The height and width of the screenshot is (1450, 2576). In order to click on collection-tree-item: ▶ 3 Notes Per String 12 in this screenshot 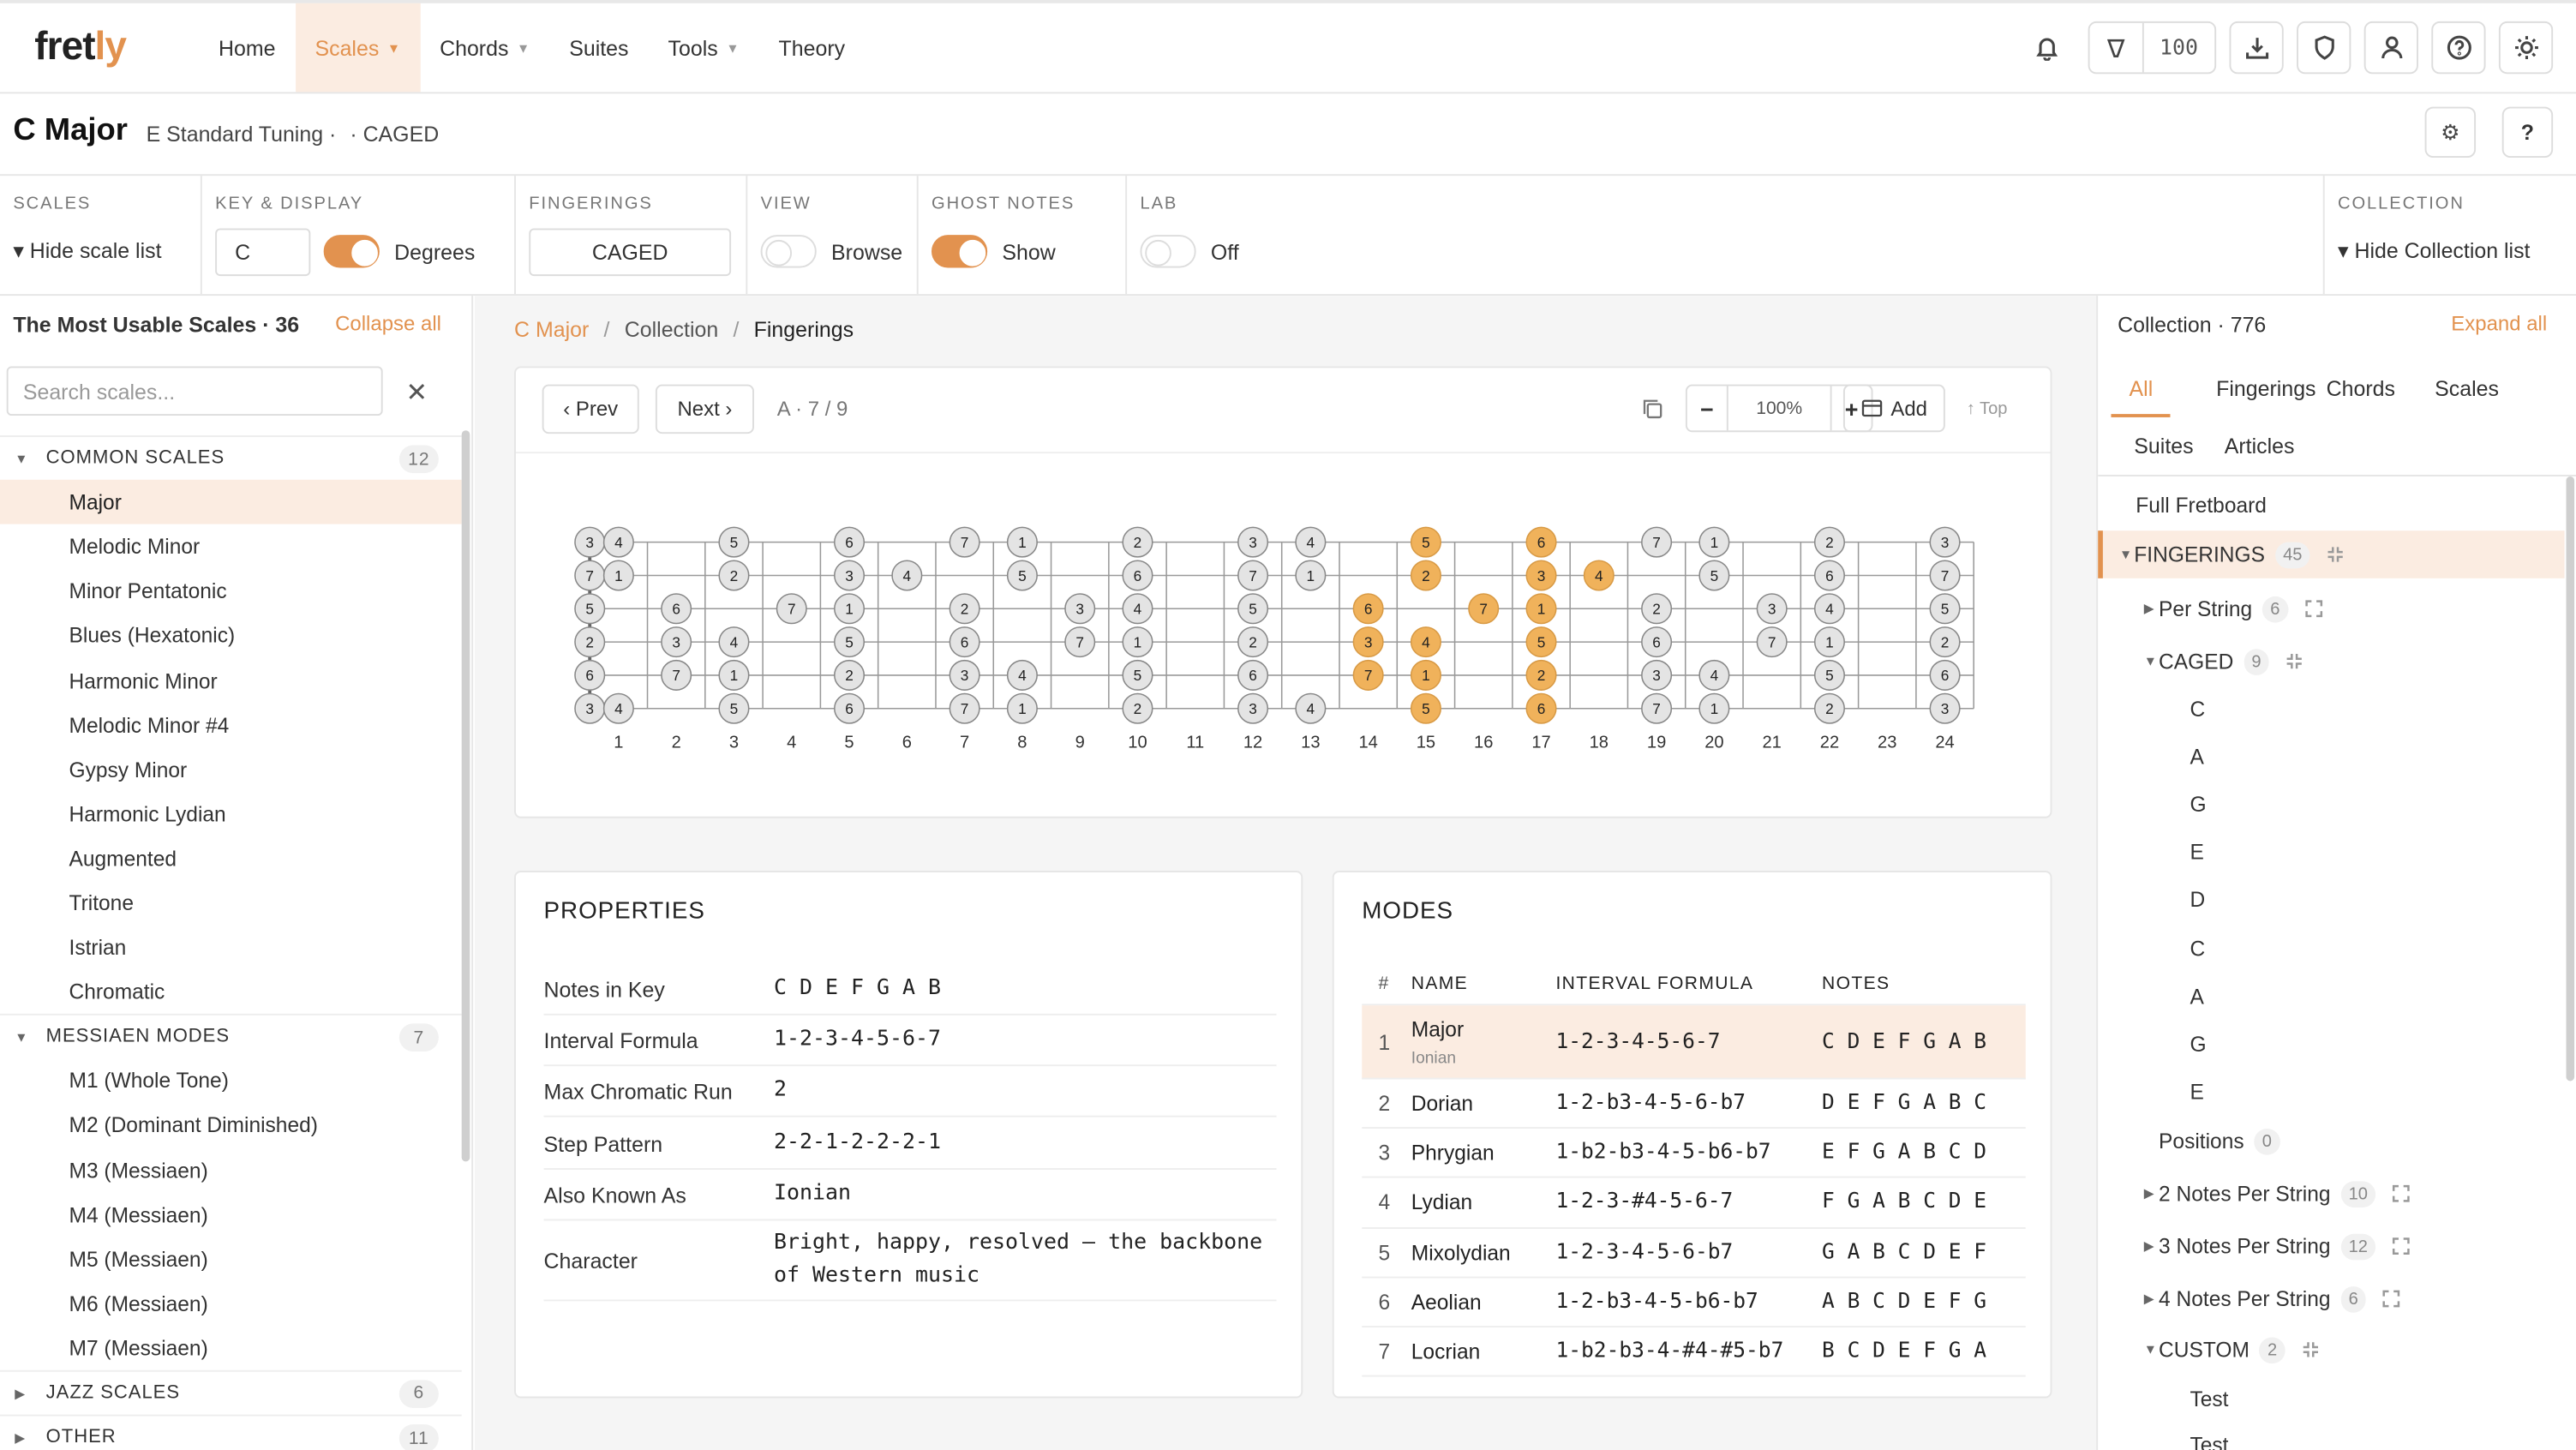, I will do `click(2331, 1246)`.